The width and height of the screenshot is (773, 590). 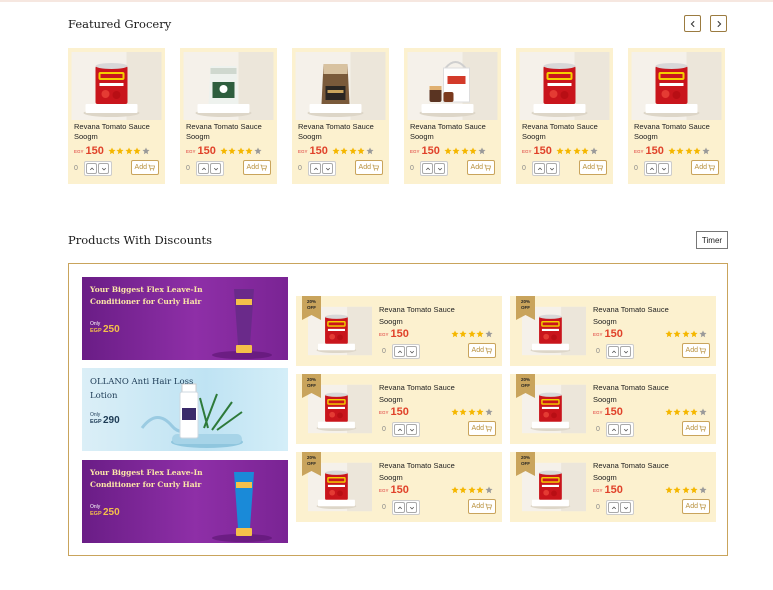 What do you see at coordinates (465, 151) in the screenshot?
I see `rating-stars` at bounding box center [465, 151].